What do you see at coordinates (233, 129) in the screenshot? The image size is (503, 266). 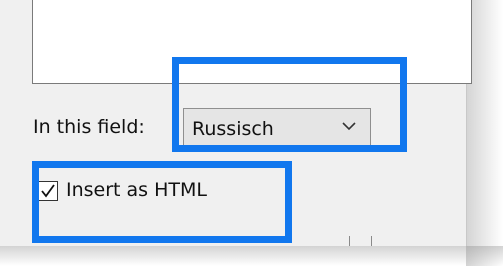 I see `language-select-value: Russisch` at bounding box center [233, 129].